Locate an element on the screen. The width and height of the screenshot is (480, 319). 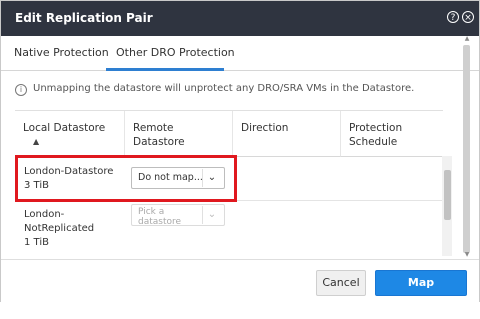
local-datastore-size: 1 TiB is located at coordinates (36, 242).